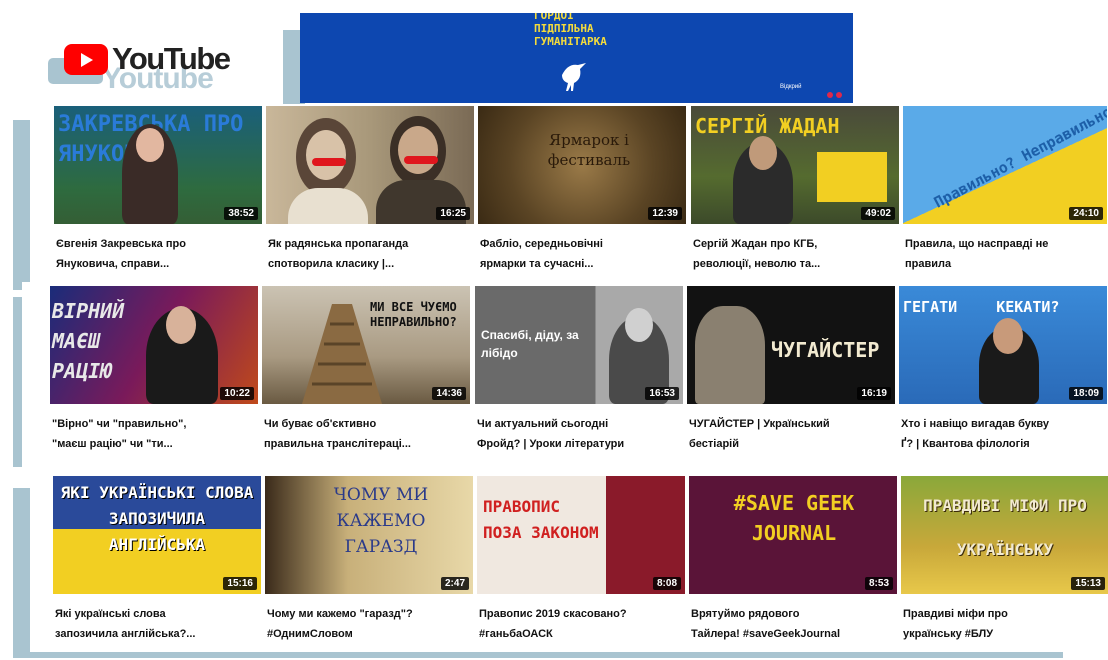 The width and height of the screenshot is (1108, 660). What do you see at coordinates (241, 213) in the screenshot?
I see `video-duration: 38:52` at bounding box center [241, 213].